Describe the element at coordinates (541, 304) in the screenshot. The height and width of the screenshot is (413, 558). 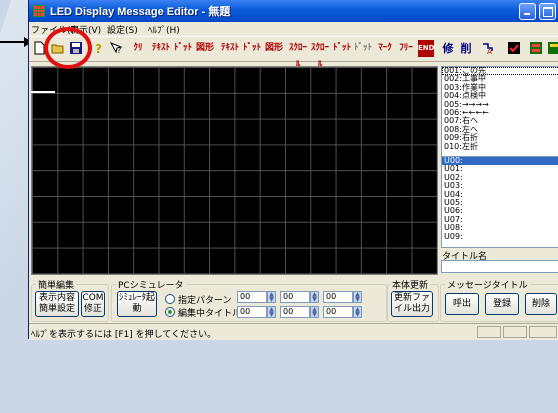
I see `delete-button: 削除` at that location.